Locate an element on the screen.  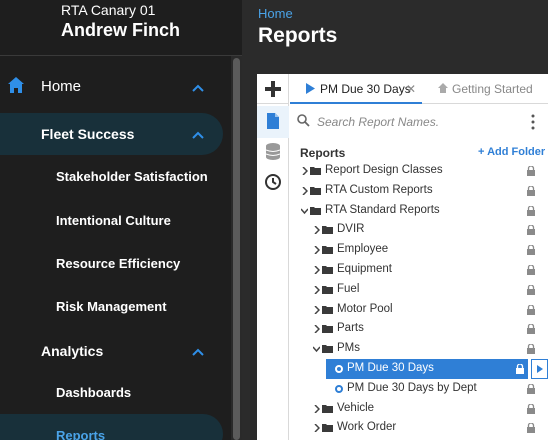
page-title: Reports is located at coordinates (298, 35).